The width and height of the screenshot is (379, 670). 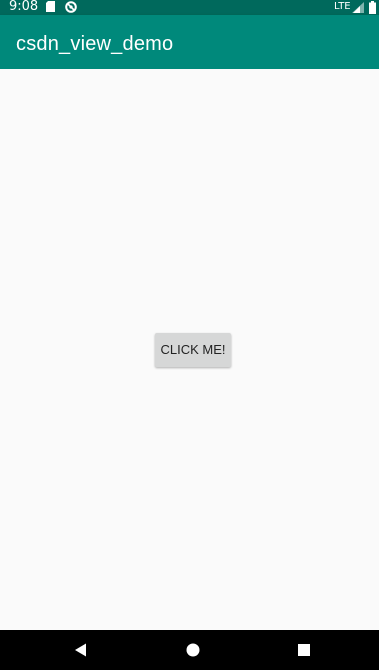 I want to click on status-bar: 9:08 LTE, so click(x=189, y=7).